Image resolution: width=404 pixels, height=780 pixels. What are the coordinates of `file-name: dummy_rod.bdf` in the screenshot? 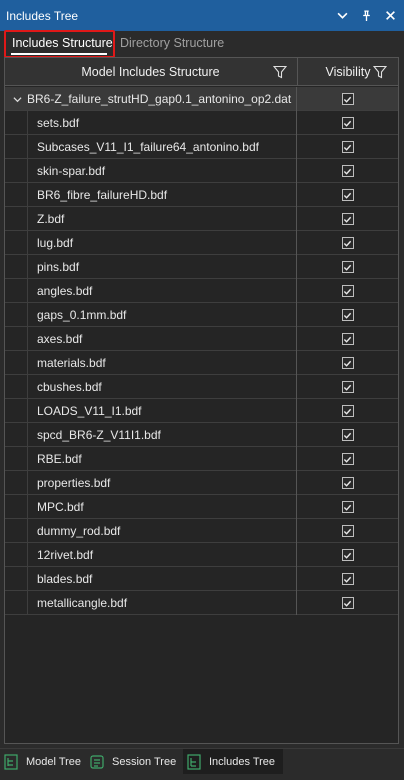 It's located at (79, 531).